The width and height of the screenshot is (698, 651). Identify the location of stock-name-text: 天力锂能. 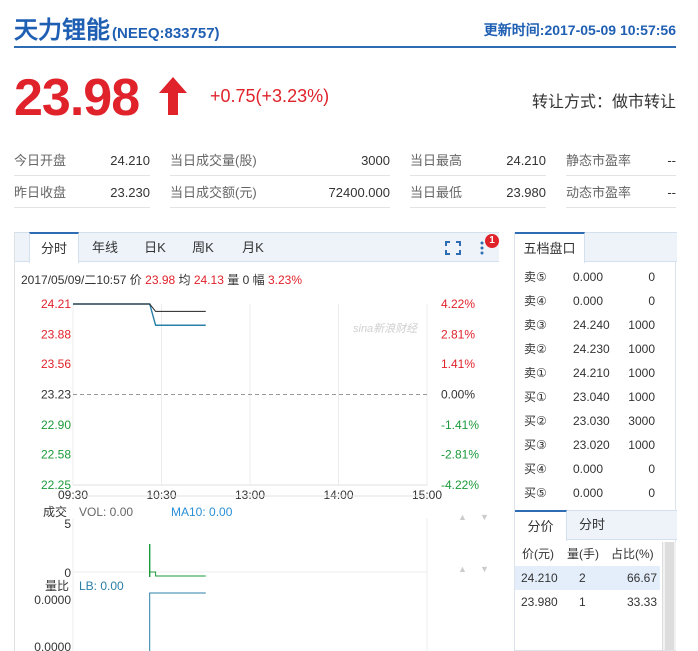
(62, 30).